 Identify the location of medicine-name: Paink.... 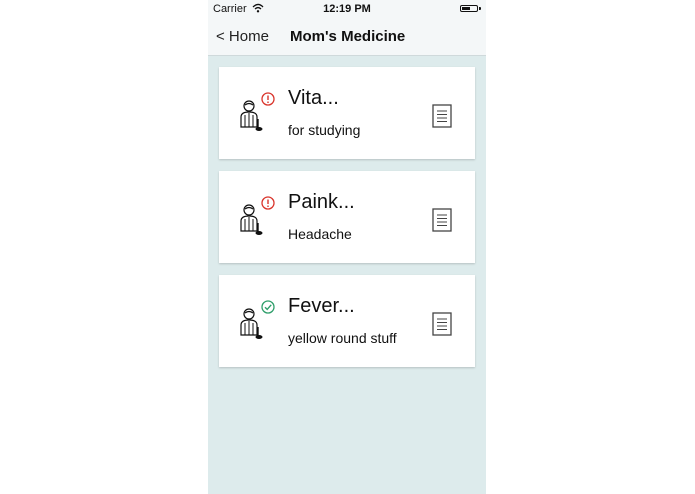
(321, 202).